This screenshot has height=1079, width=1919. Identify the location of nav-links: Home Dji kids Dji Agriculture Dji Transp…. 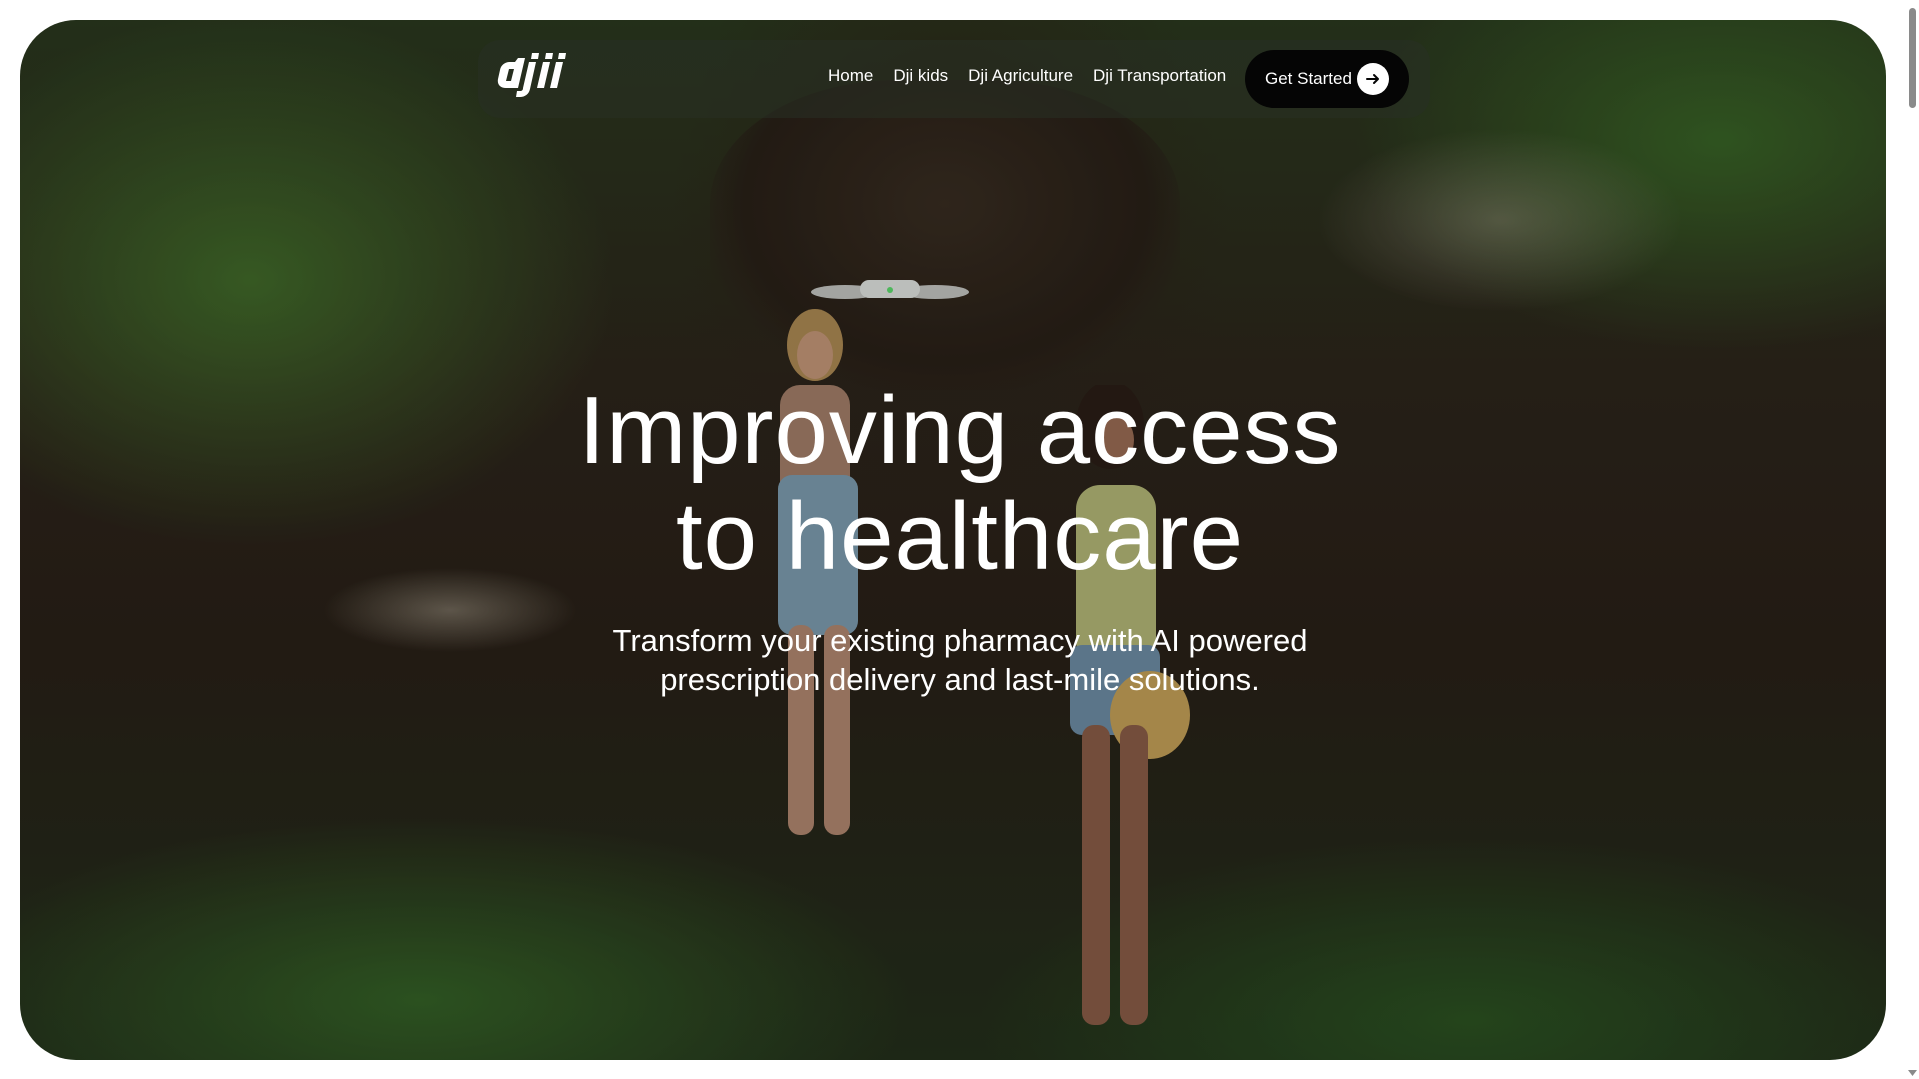
(1027, 76).